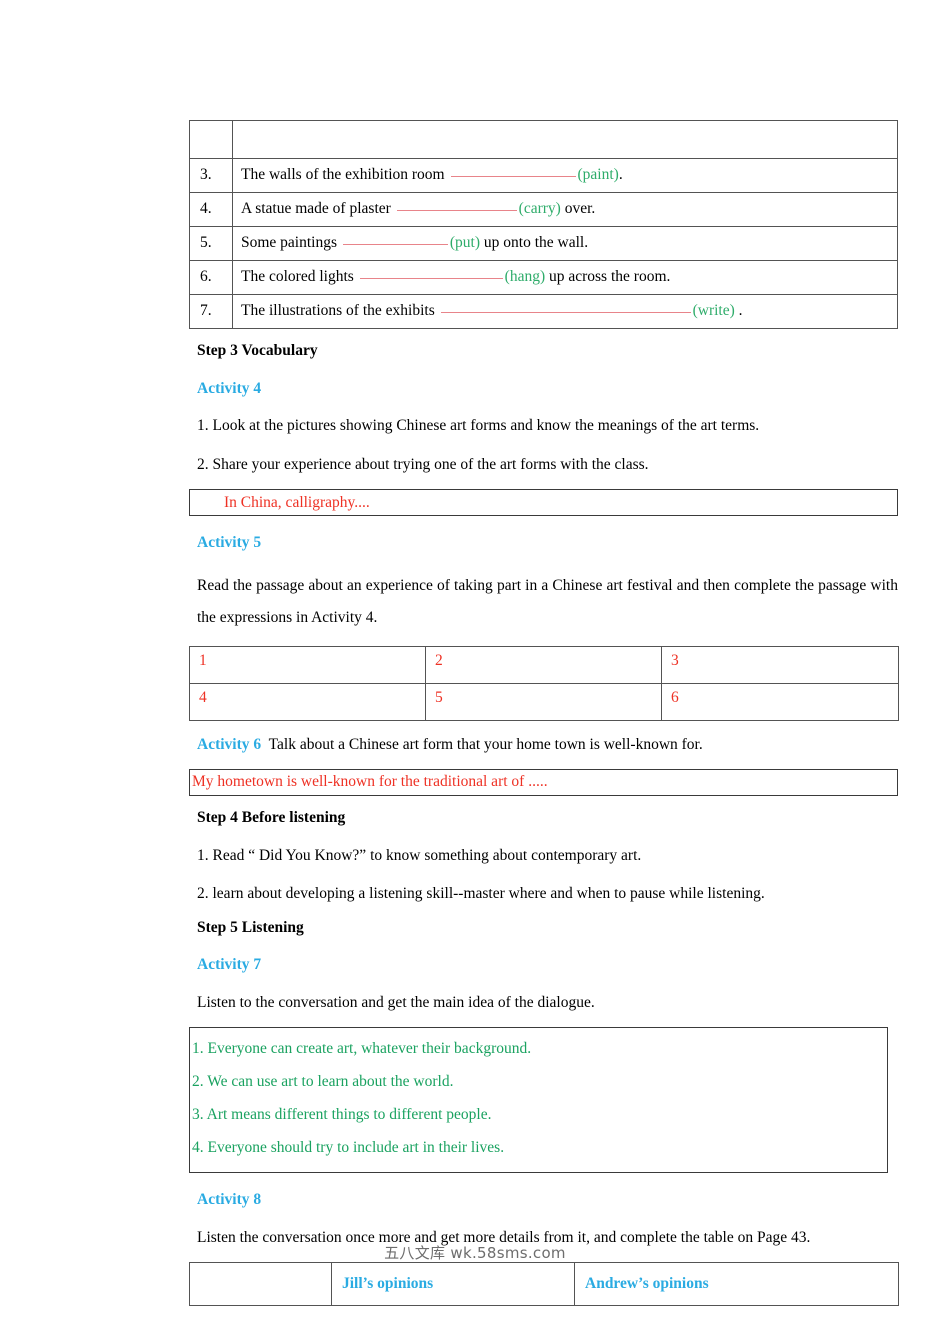  I want to click on row-number: 4., so click(211, 209).